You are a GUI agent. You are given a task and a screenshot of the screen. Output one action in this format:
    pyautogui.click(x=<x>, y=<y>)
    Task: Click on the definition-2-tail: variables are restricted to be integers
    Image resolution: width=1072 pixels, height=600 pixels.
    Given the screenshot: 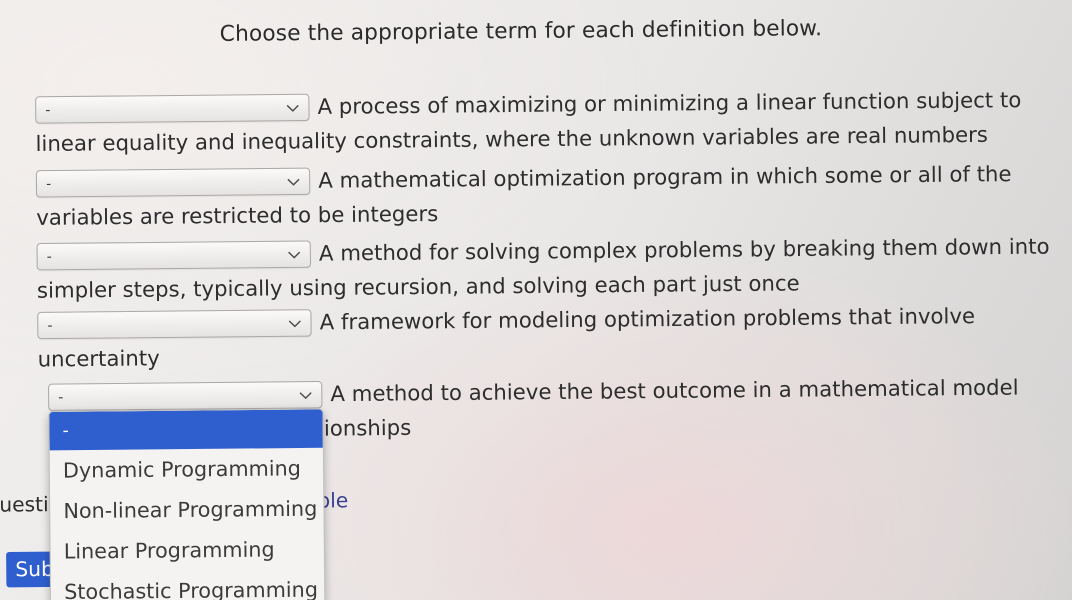 What is the action you would take?
    pyautogui.click(x=237, y=215)
    